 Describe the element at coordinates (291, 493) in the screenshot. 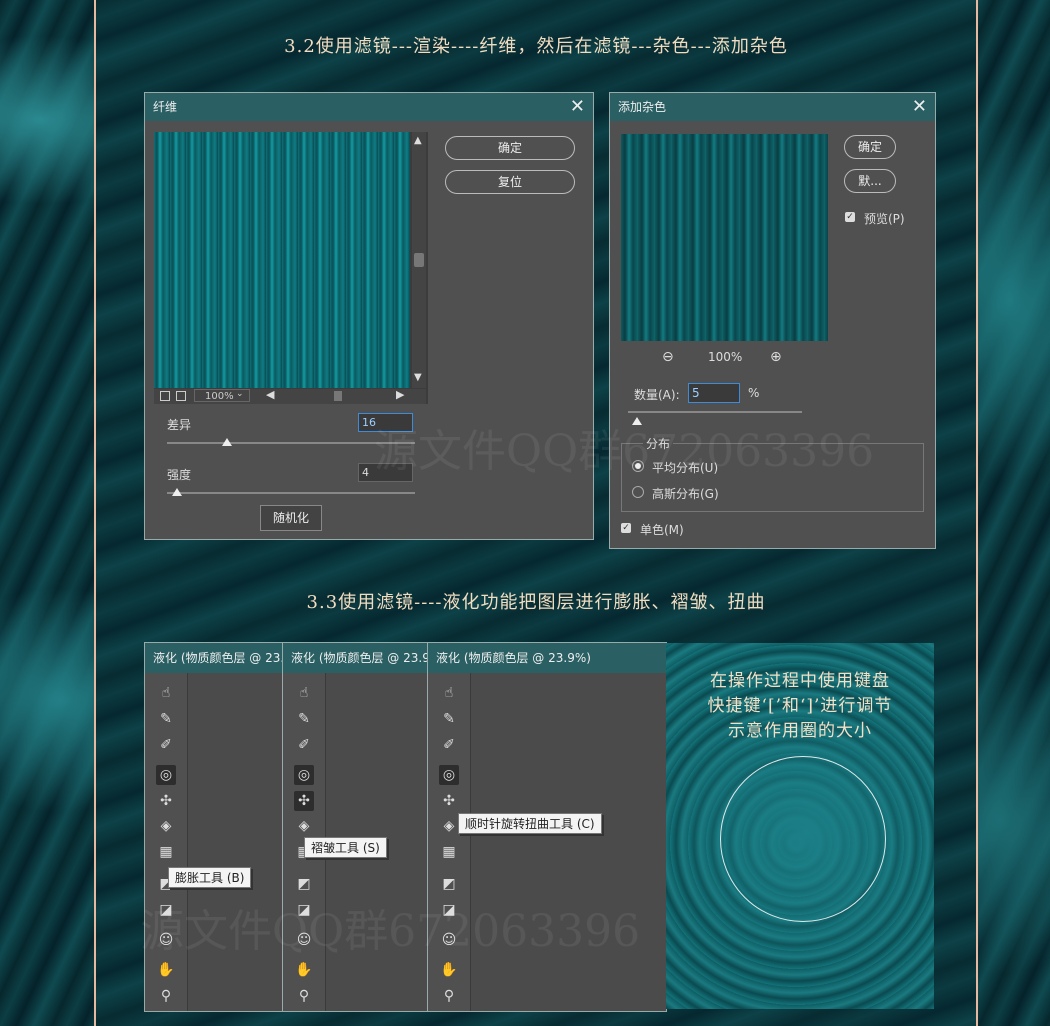

I see `strength-slider` at that location.